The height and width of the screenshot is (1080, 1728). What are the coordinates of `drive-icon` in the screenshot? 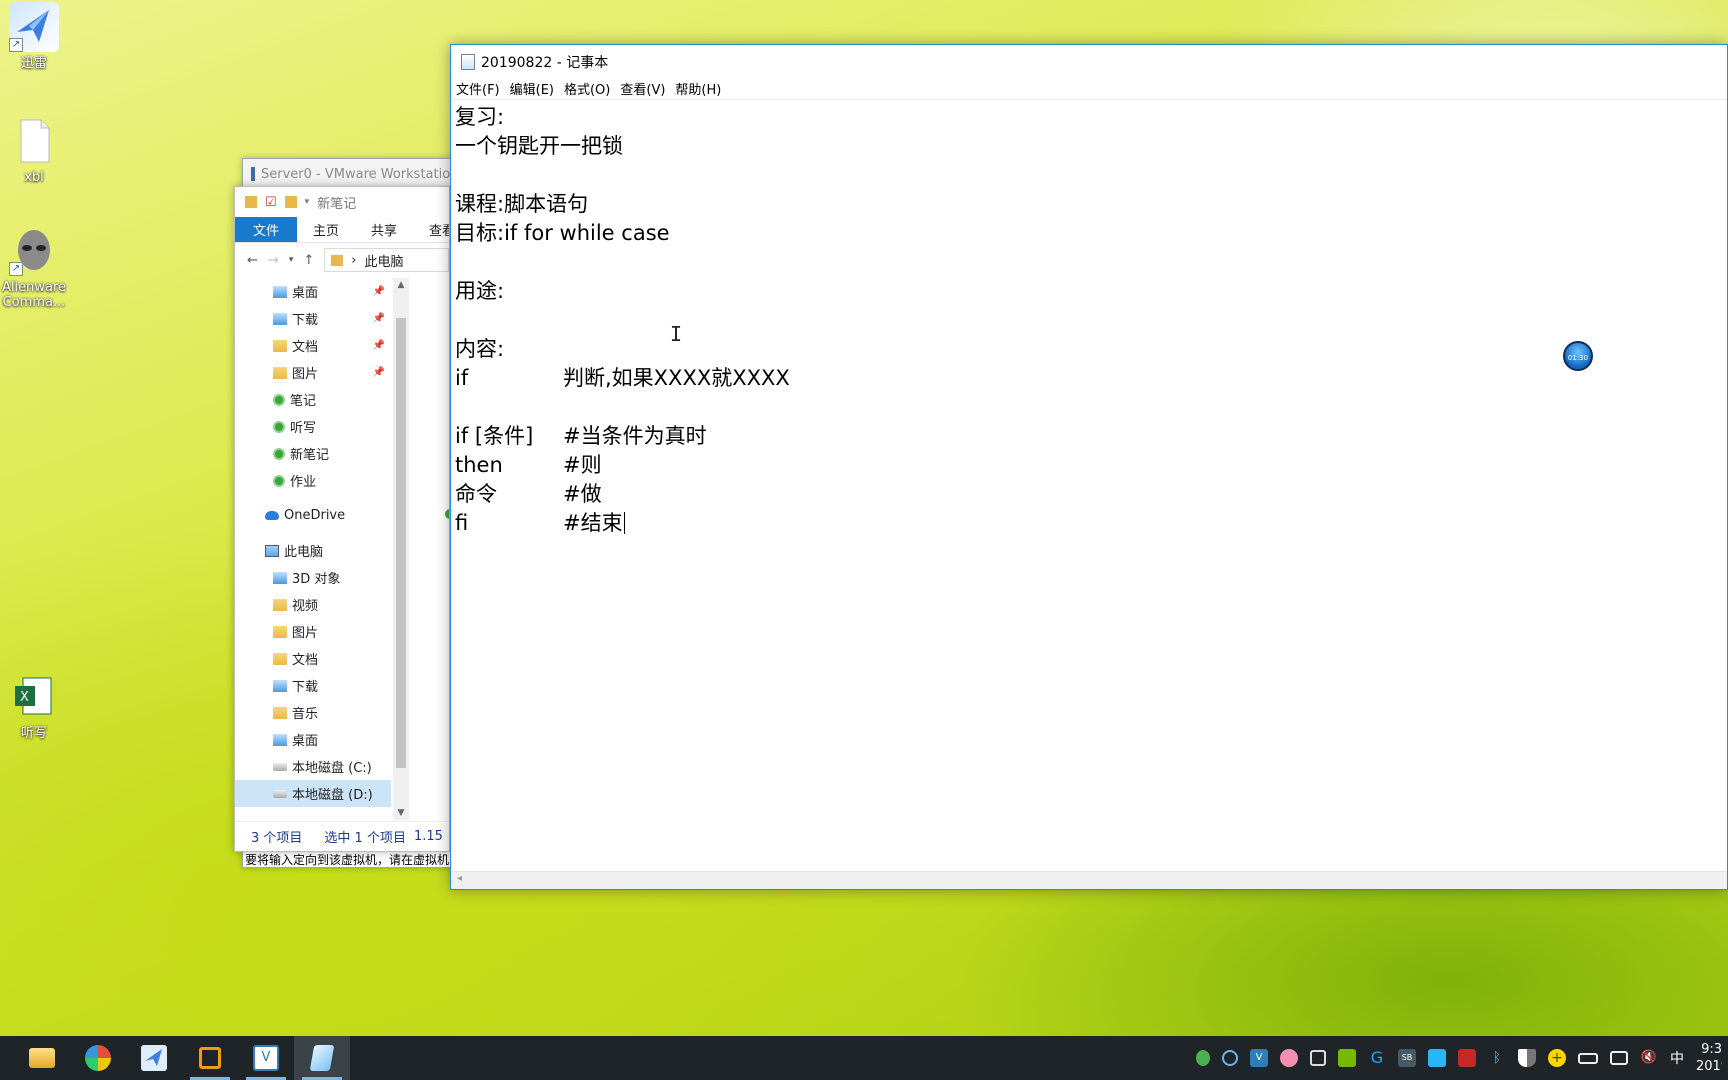 It's located at (280, 766).